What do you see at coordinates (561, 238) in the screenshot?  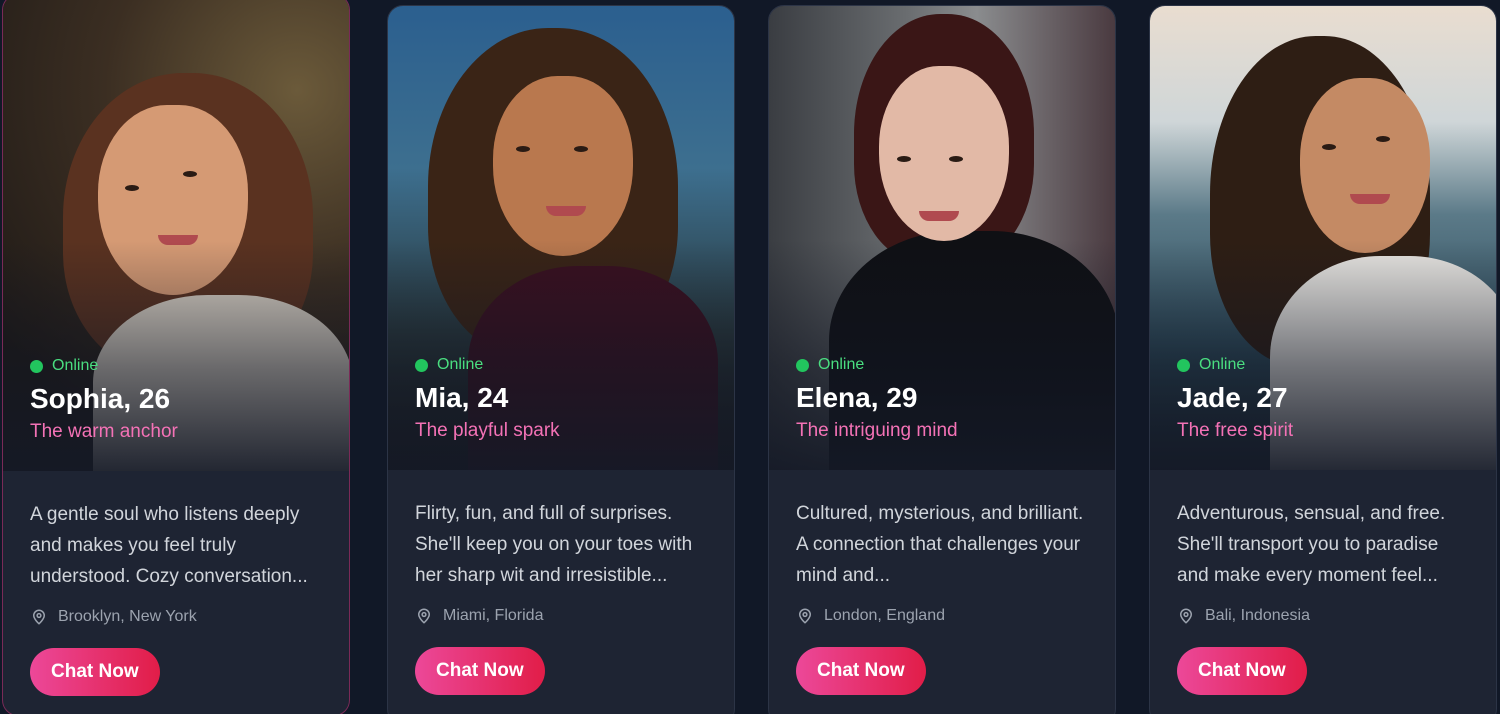 I see `profile-photo: Online Mia, 24 The playful spark` at bounding box center [561, 238].